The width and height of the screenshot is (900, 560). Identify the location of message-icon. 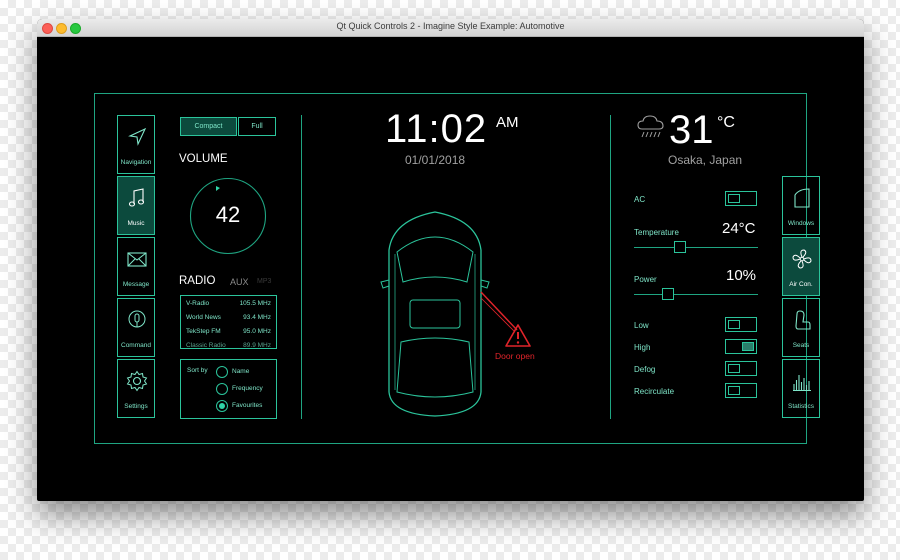
(137, 259).